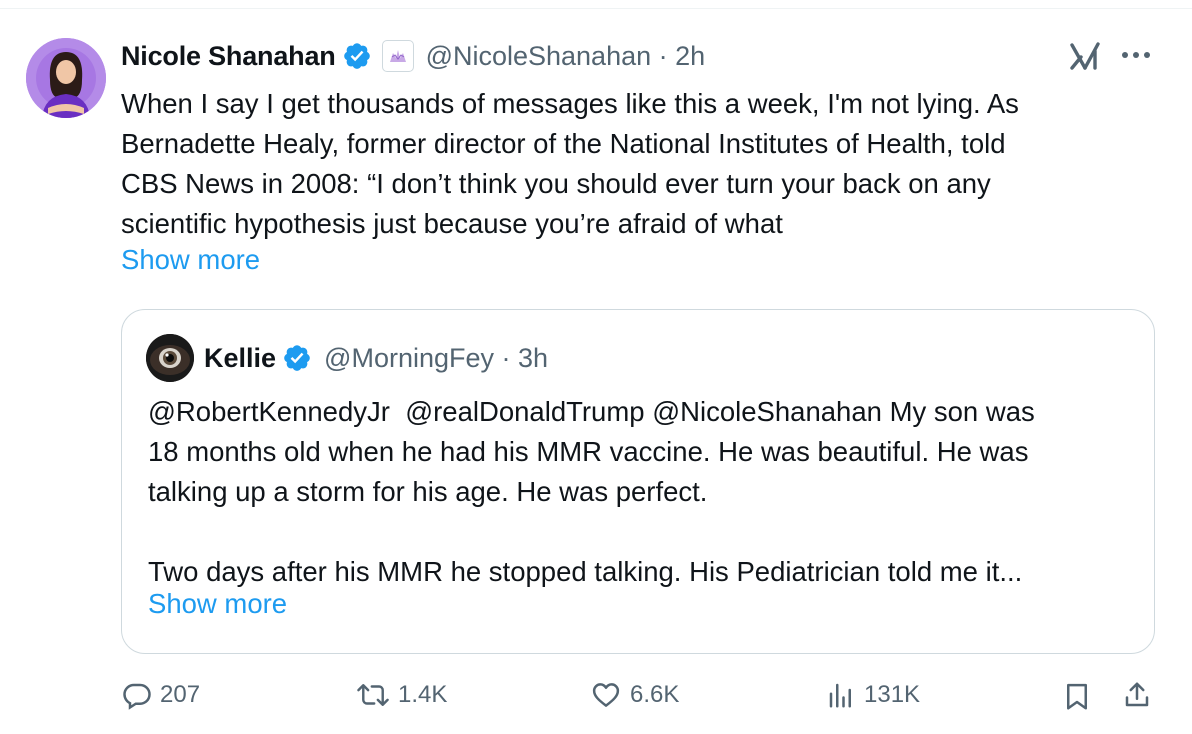 The image size is (1192, 734). I want to click on reply-button: 207, so click(161, 695).